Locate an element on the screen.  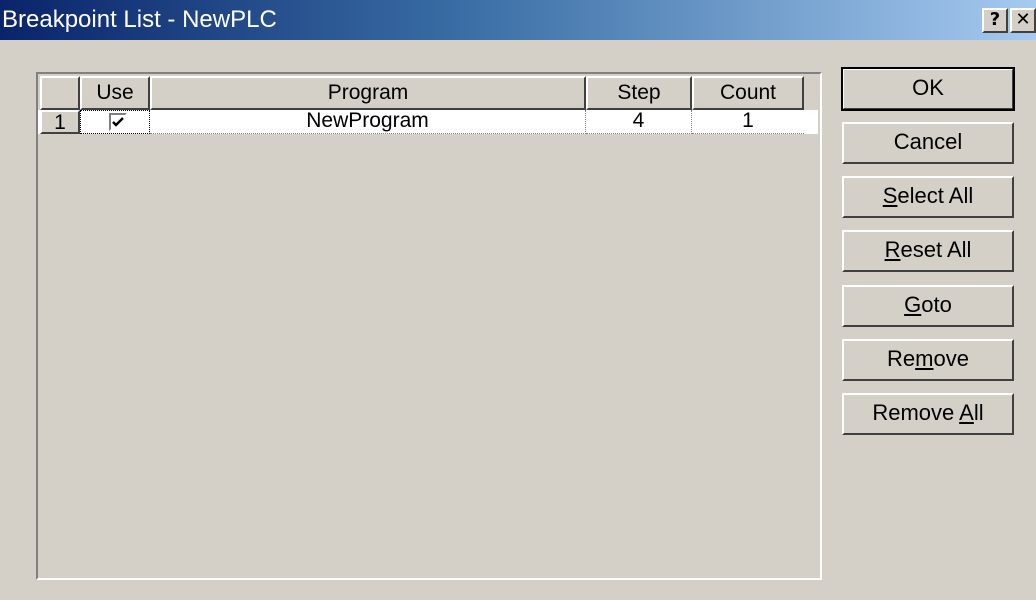
step-cell: 4 is located at coordinates (639, 122).